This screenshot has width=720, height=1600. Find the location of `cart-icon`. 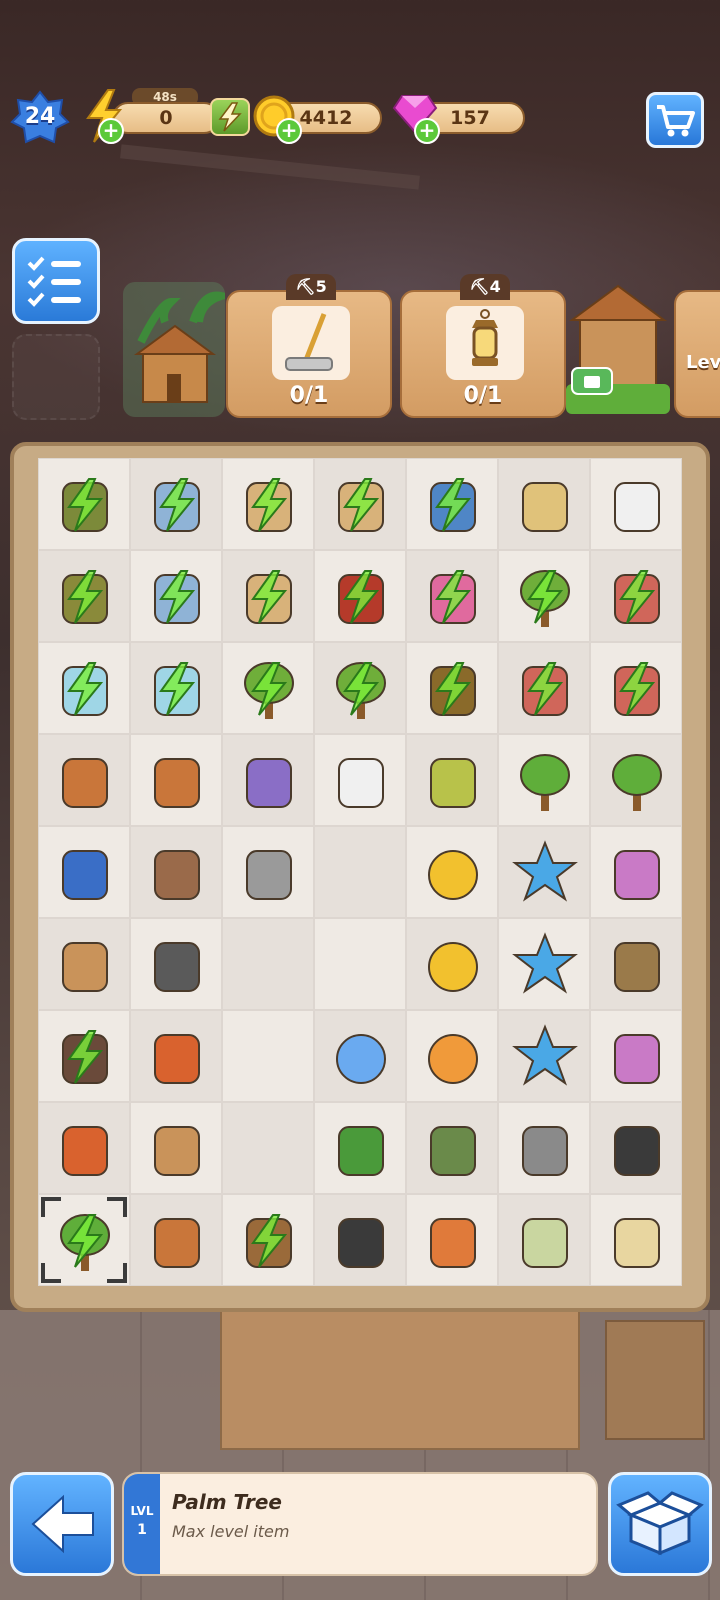

cart-icon is located at coordinates (676, 121).